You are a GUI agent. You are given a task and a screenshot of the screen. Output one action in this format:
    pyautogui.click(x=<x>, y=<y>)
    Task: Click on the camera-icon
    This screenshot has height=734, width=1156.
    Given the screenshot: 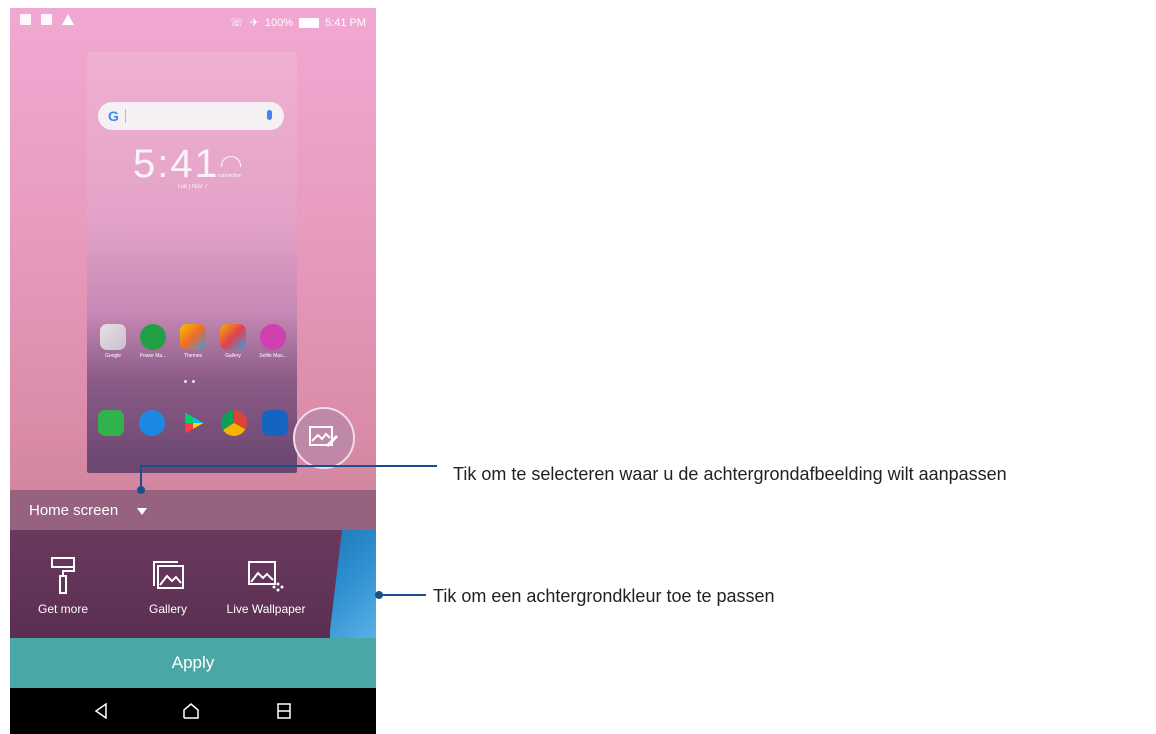 What is the action you would take?
    pyautogui.click(x=275, y=423)
    